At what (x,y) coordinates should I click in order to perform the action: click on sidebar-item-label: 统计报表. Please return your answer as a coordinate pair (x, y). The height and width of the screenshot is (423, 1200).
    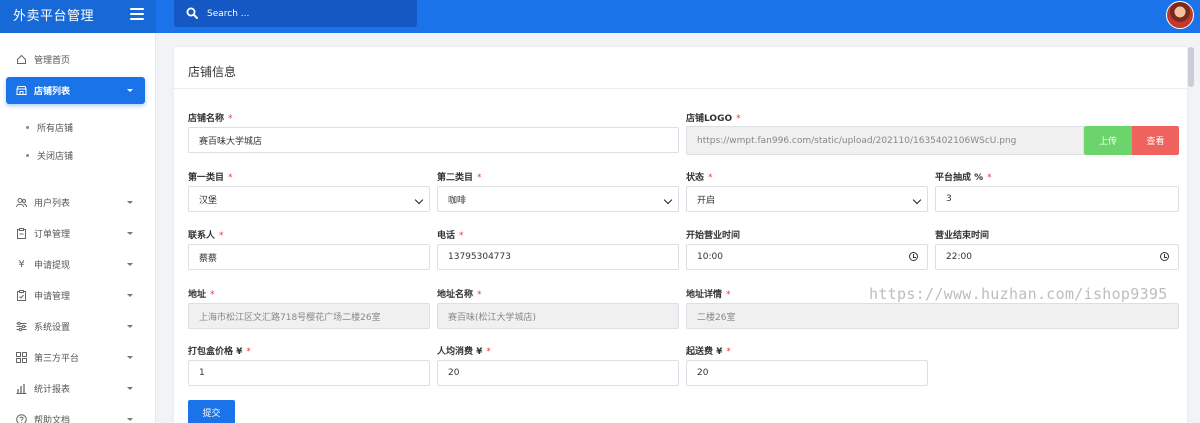
    Looking at the image, I should click on (52, 390).